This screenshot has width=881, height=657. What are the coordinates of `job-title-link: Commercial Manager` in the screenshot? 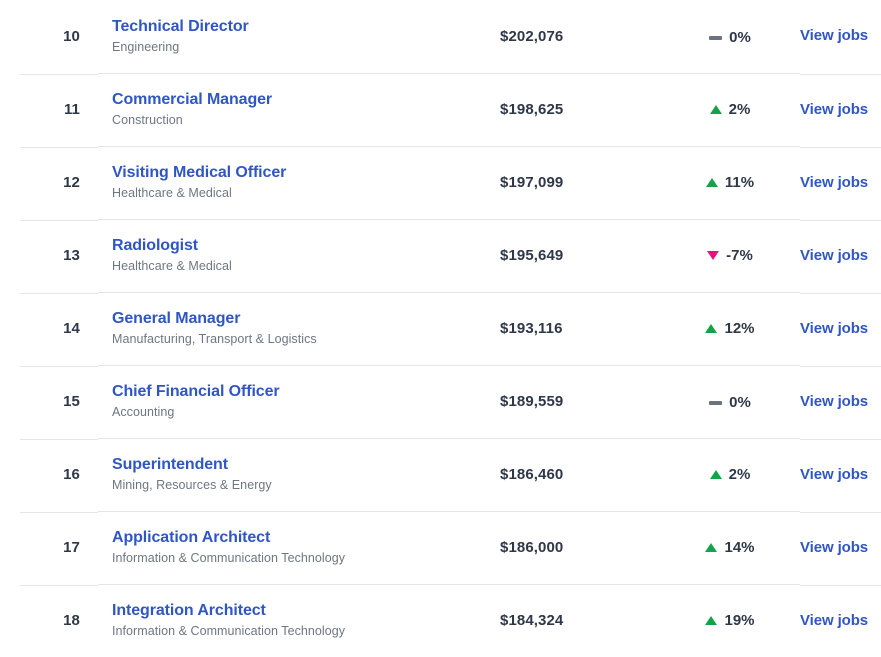 It's located at (302, 100).